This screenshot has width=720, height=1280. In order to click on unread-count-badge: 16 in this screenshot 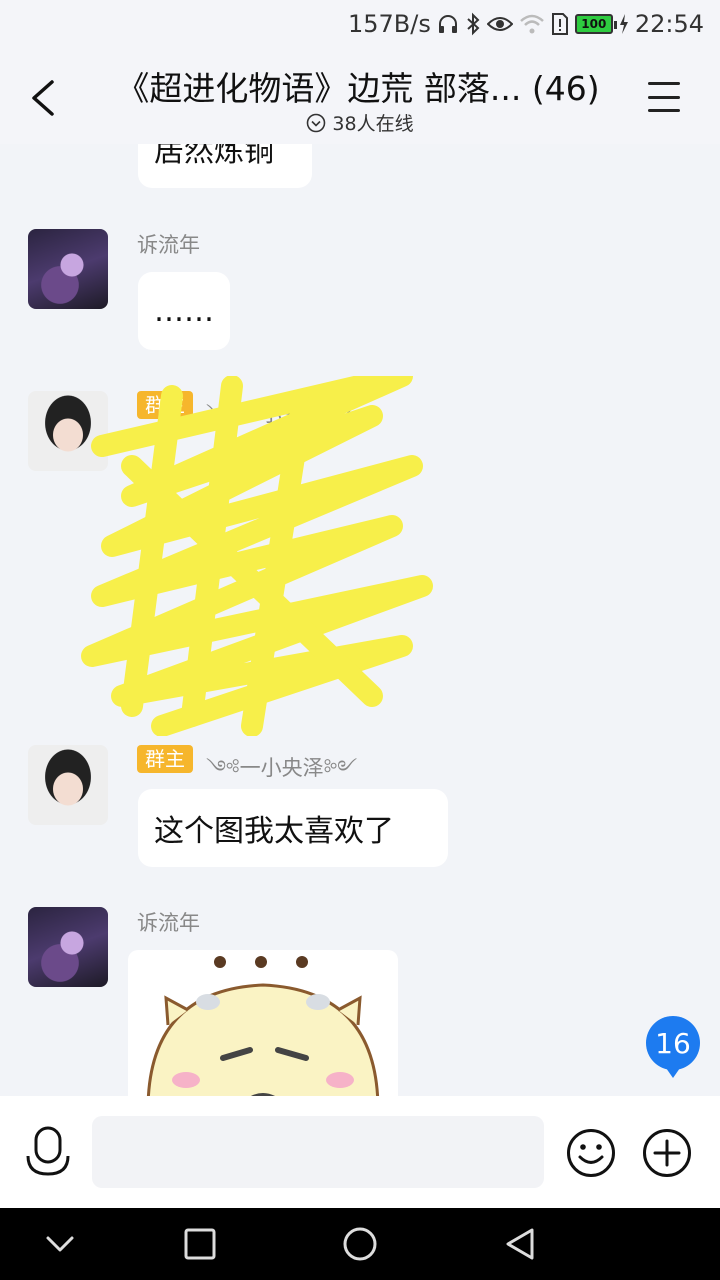, I will do `click(673, 1047)`.